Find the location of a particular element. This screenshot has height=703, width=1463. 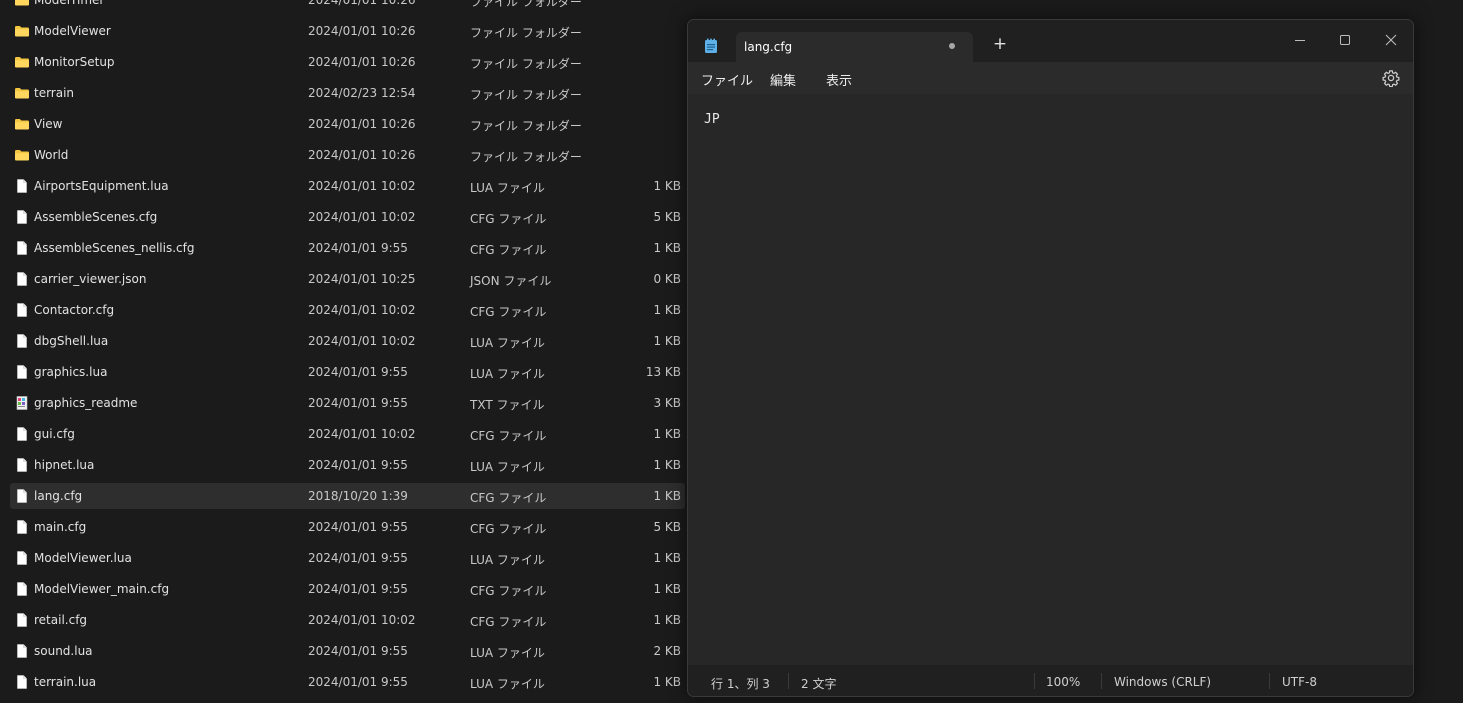

unsaved-dot-icon is located at coordinates (952, 46).